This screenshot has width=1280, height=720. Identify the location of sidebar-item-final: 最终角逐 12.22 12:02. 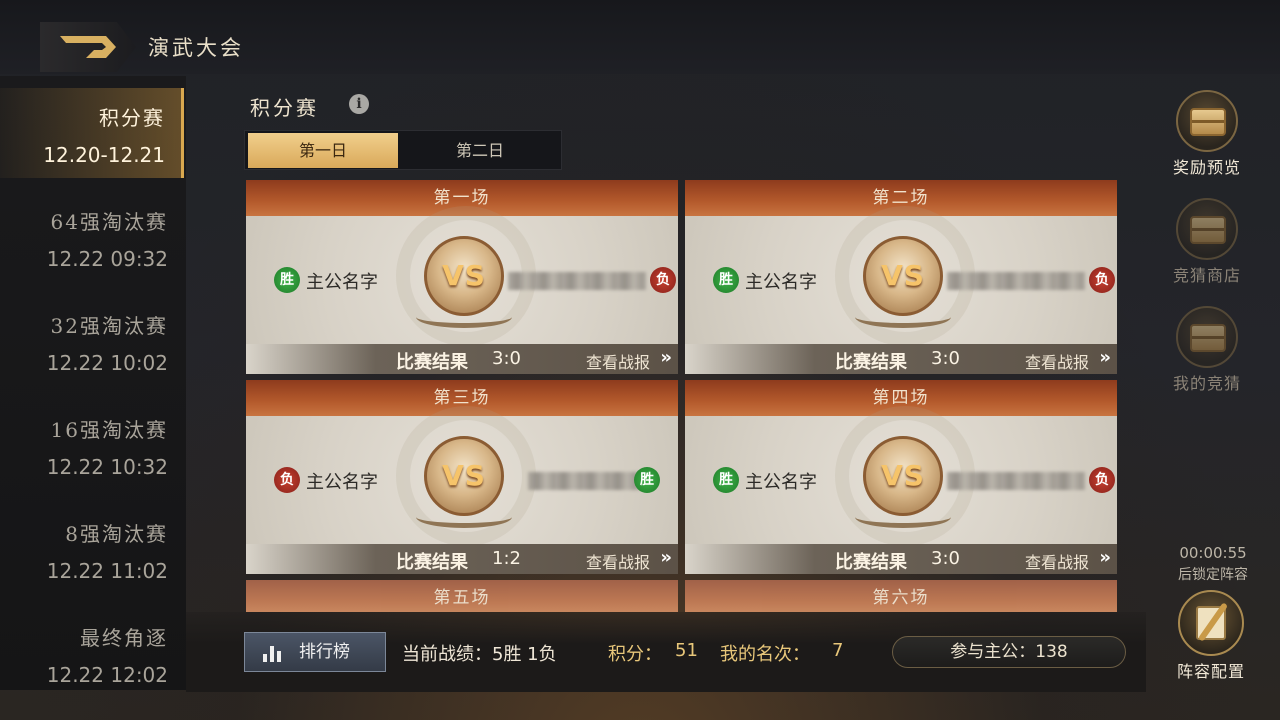
(92, 653).